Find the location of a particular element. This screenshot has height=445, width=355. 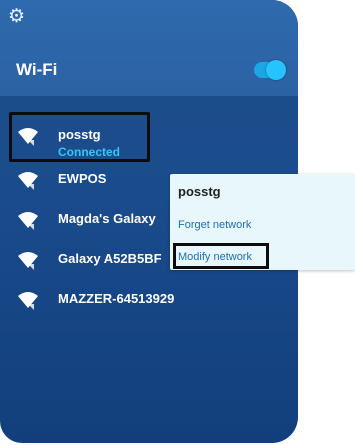

forget-network-option: Forget network is located at coordinates (214, 225).